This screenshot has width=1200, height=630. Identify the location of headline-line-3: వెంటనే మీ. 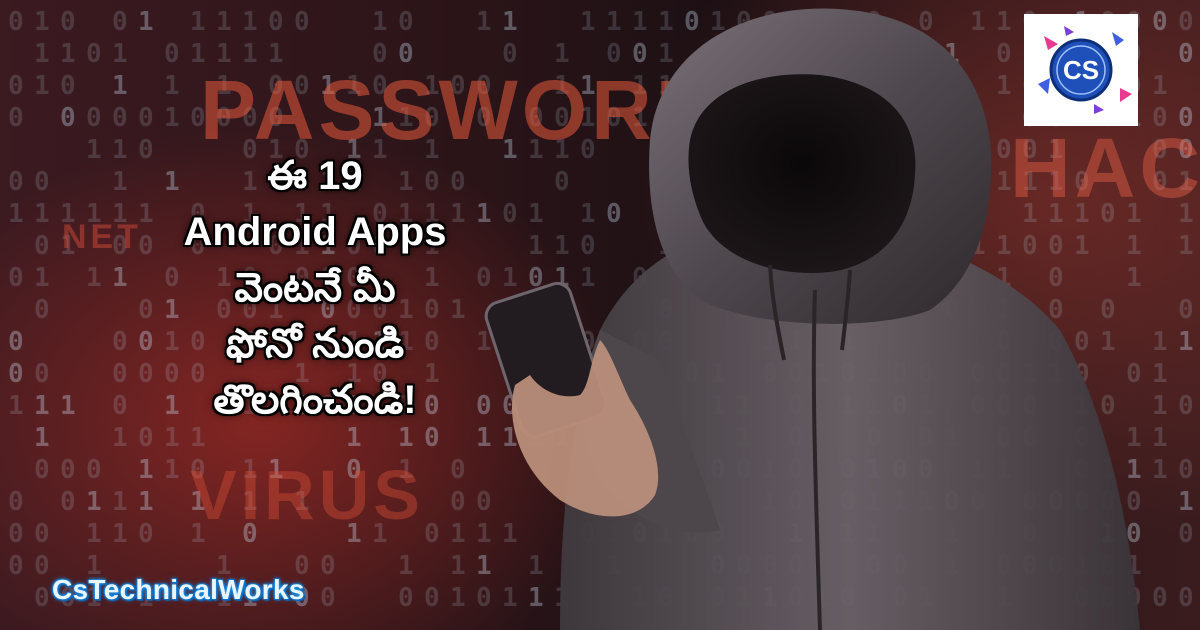
(315, 288).